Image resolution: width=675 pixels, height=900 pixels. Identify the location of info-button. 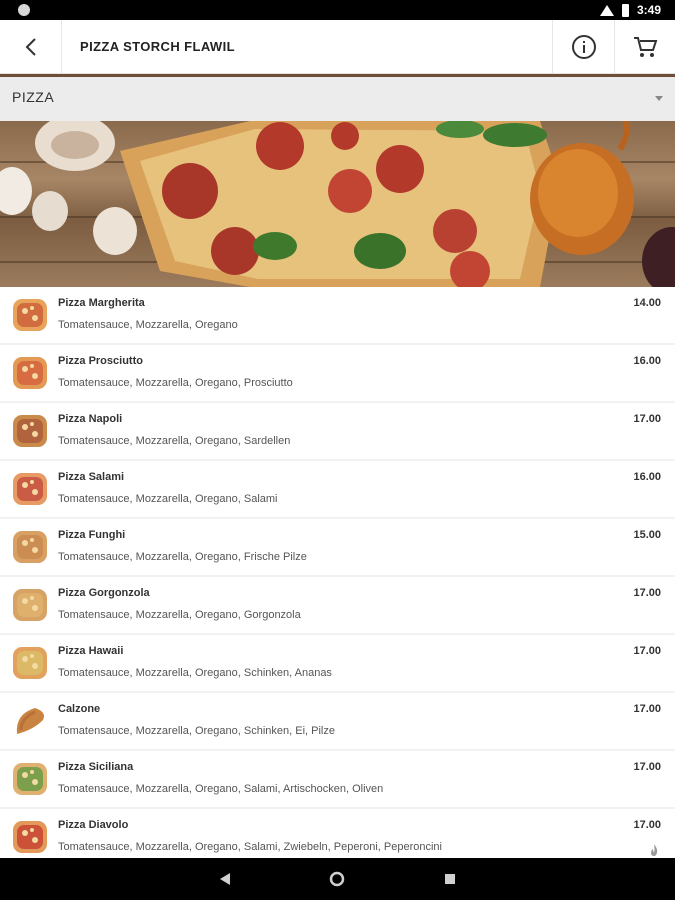
(583, 47).